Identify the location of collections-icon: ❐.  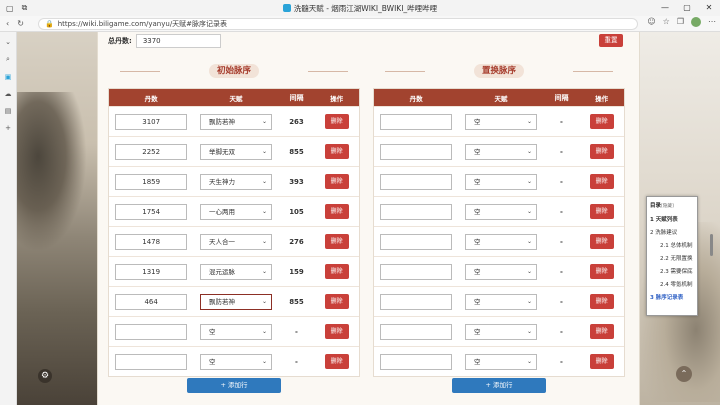
(680, 22).